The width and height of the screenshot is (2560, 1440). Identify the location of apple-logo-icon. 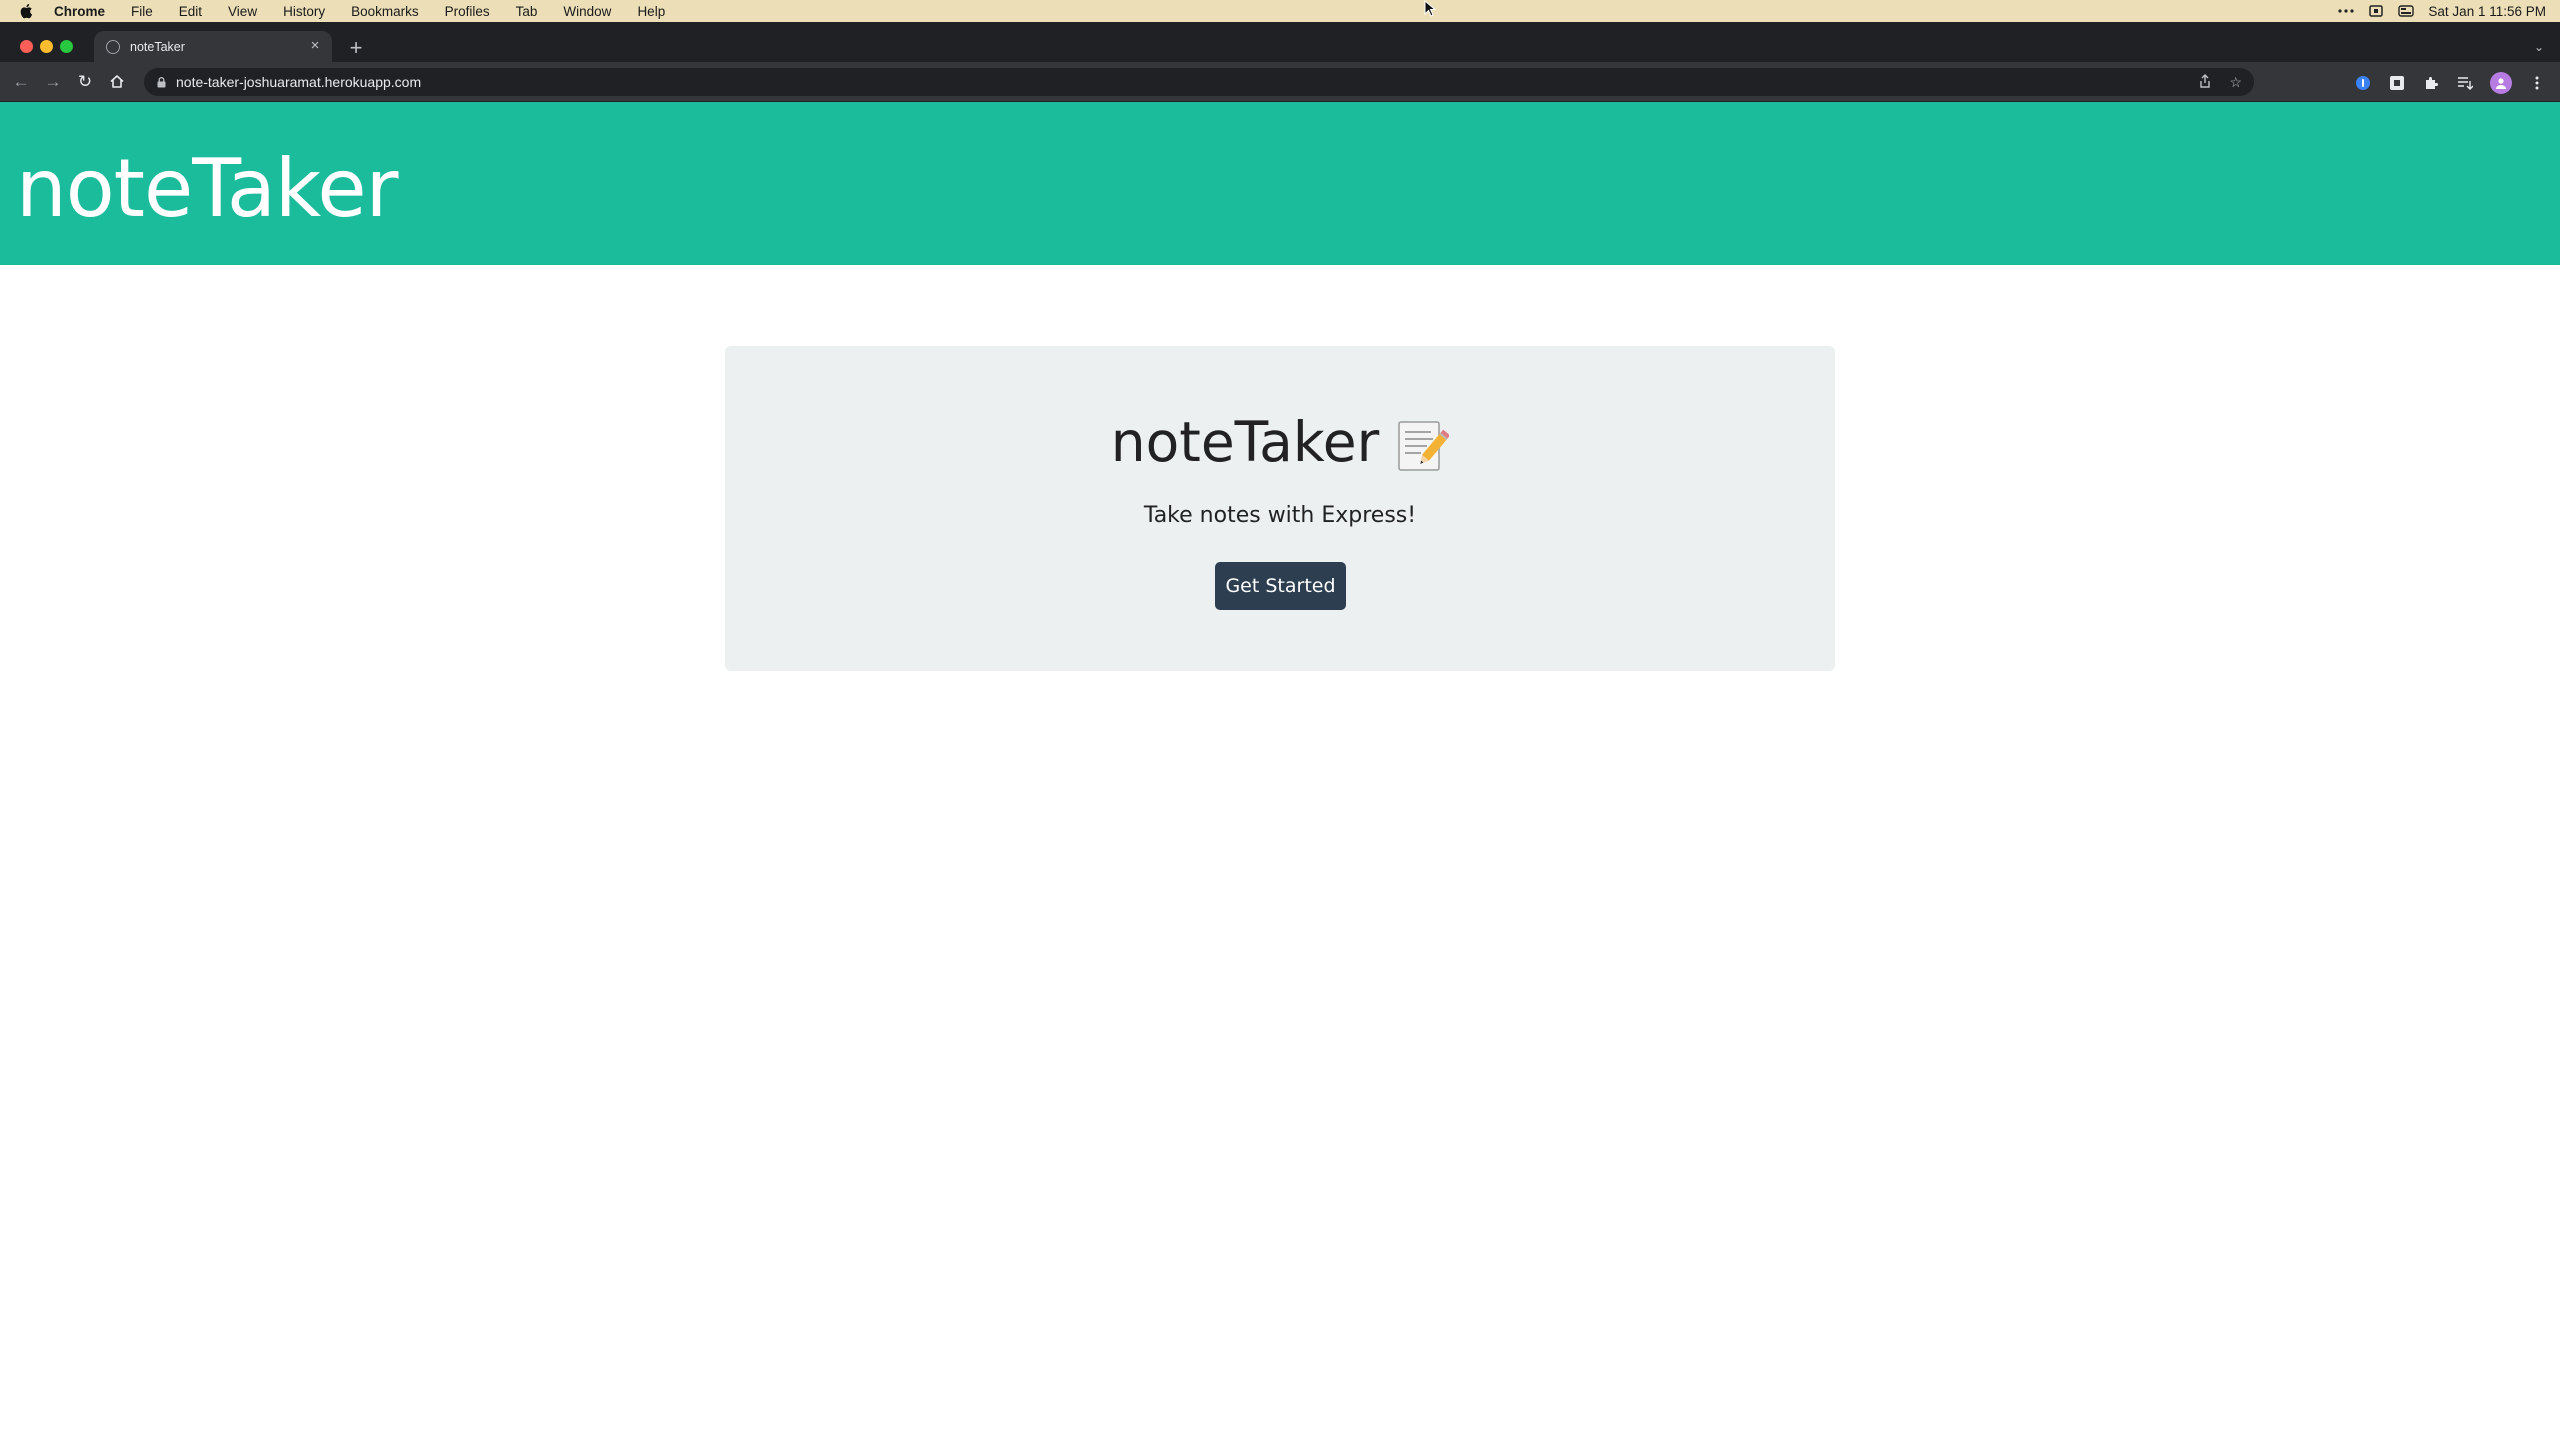
(26, 11).